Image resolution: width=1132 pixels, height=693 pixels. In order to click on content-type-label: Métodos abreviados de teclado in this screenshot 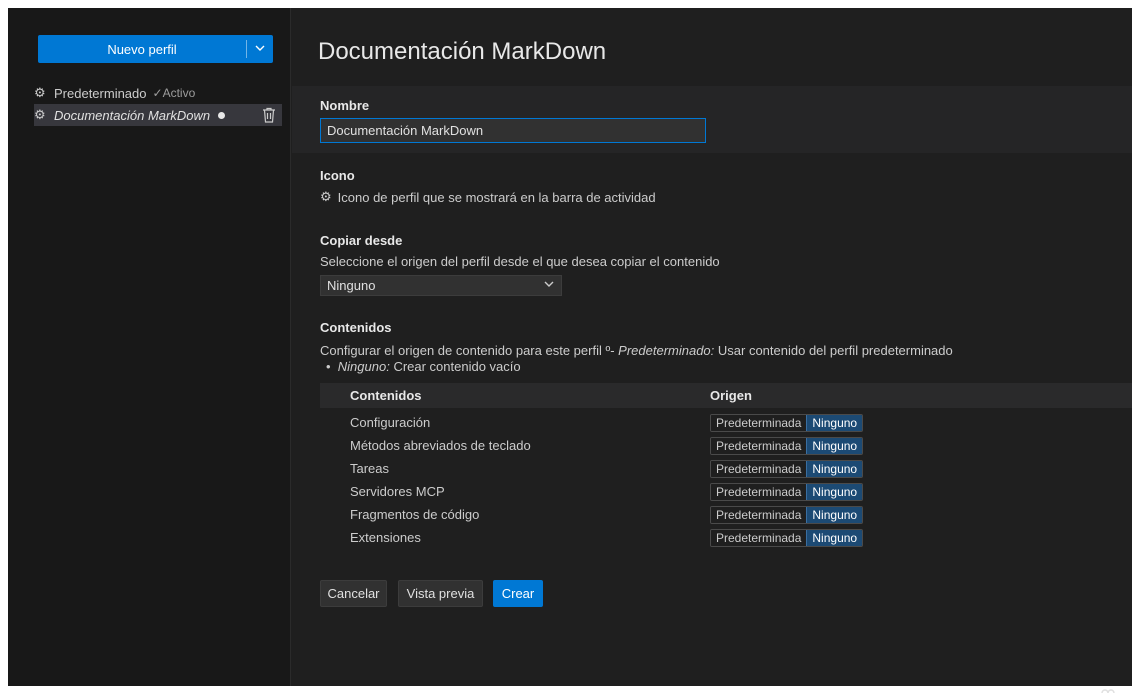, I will do `click(440, 445)`.